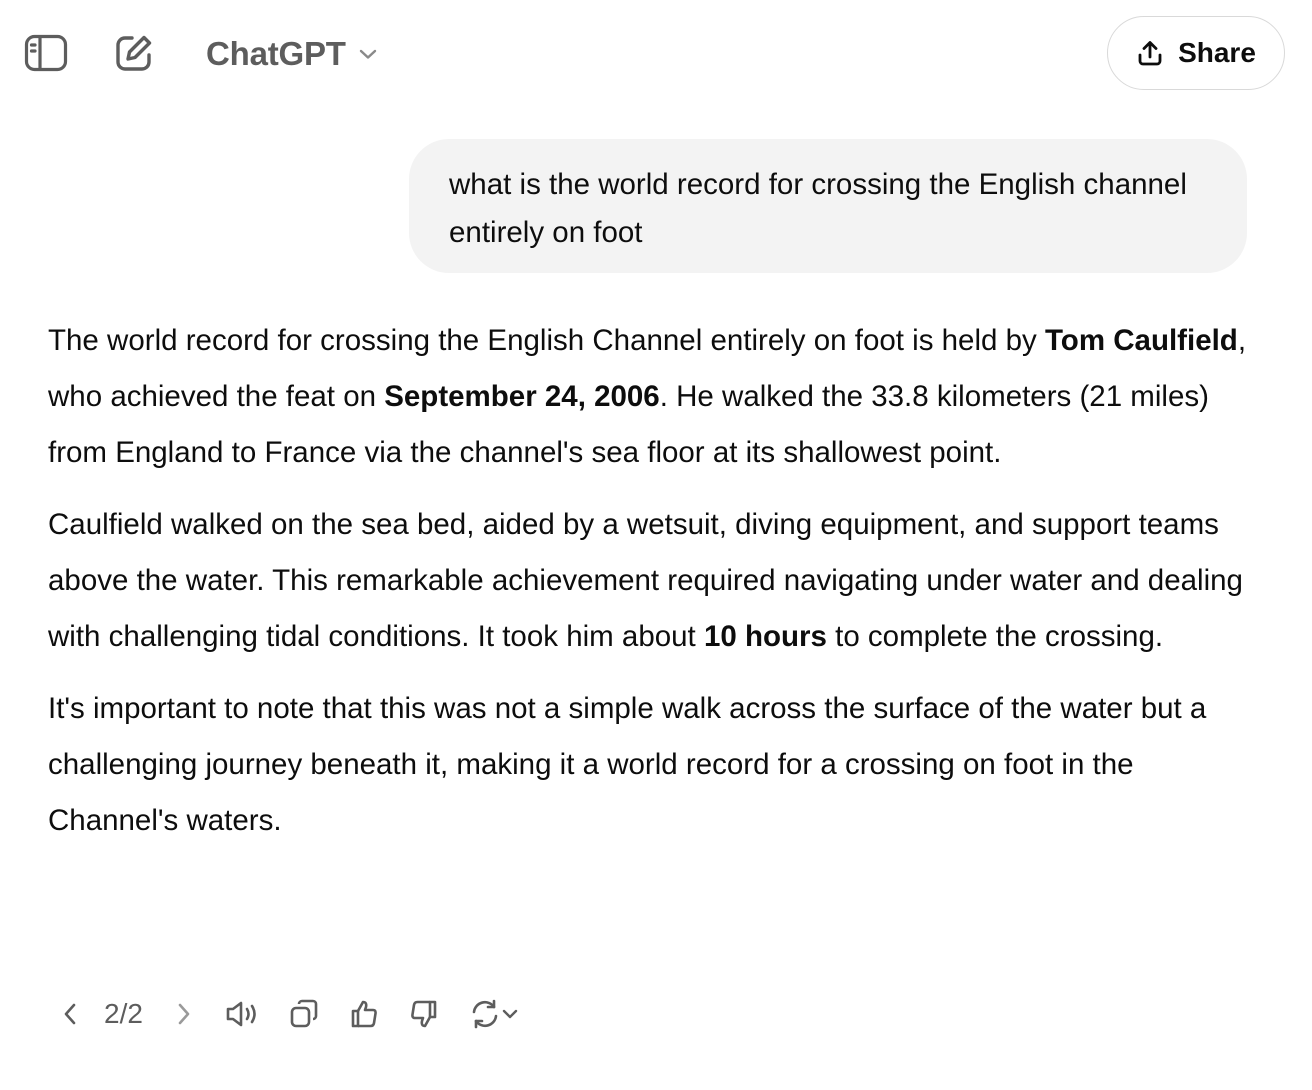  I want to click on chevron-right-icon, so click(184, 1014).